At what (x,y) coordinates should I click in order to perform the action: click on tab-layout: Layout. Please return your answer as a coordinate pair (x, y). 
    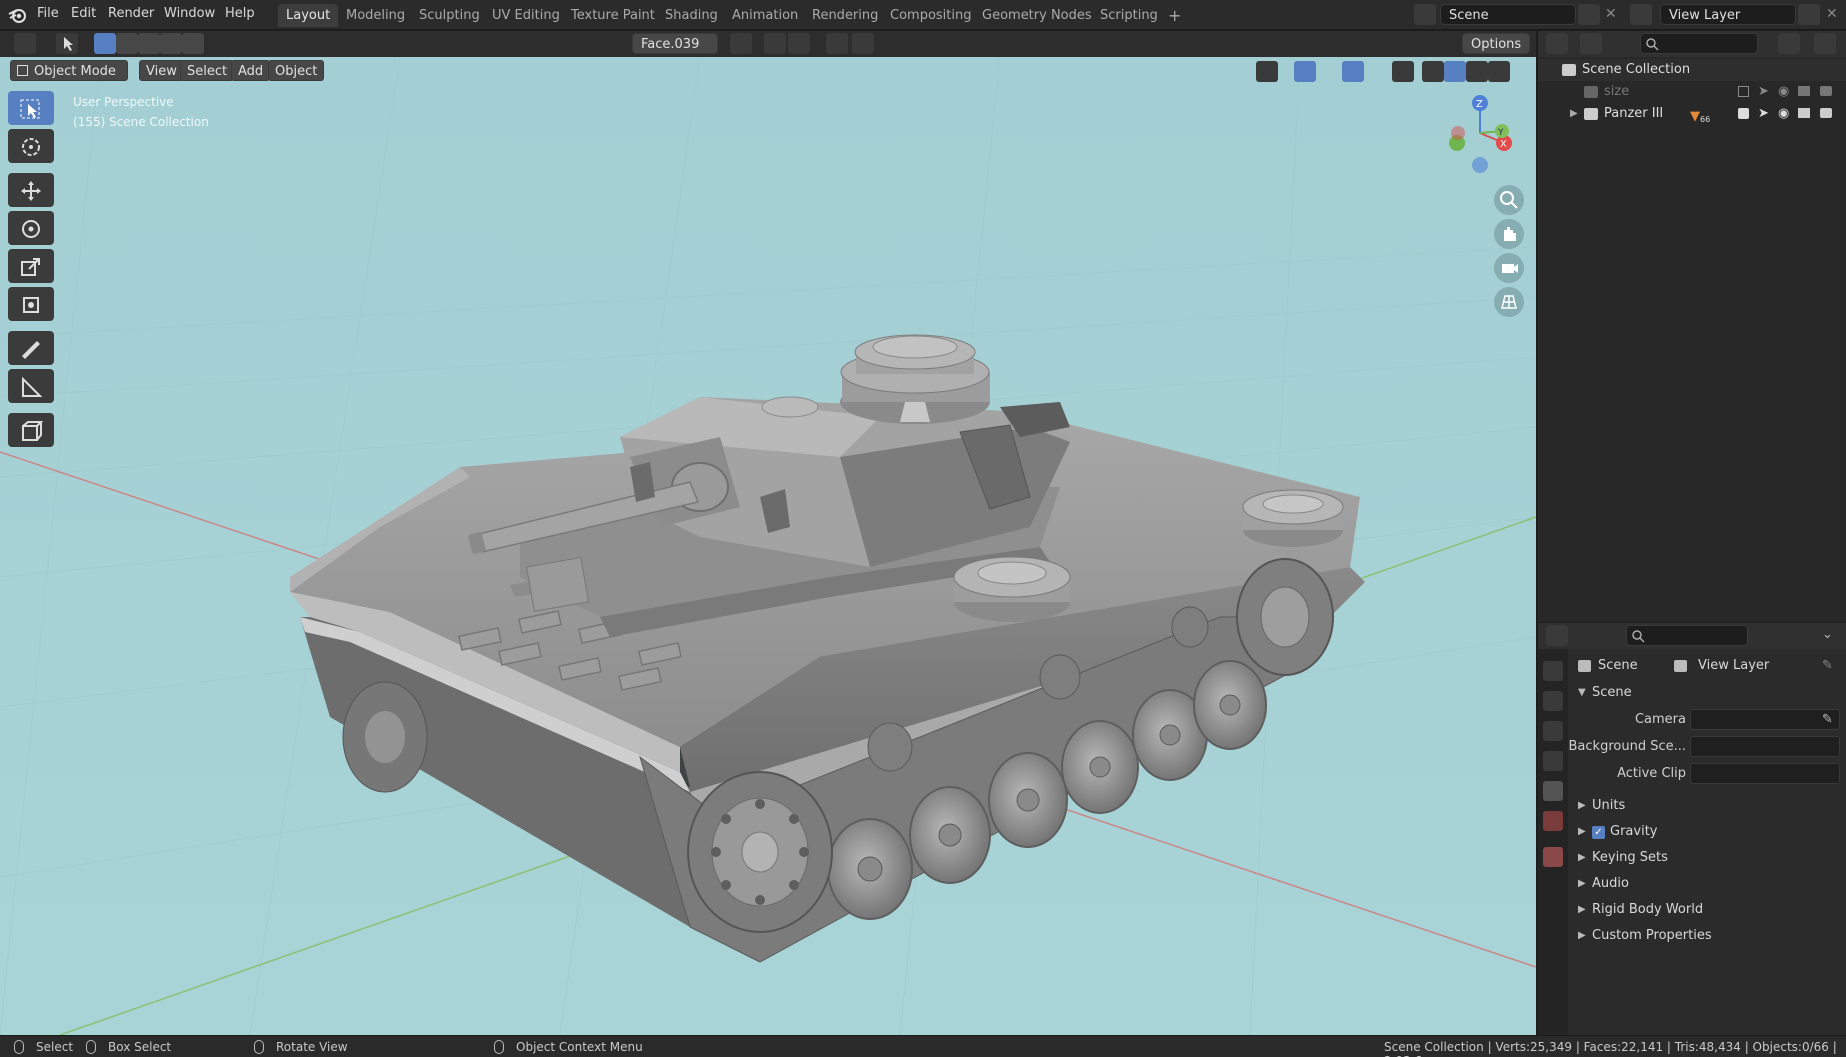
    Looking at the image, I should click on (308, 15).